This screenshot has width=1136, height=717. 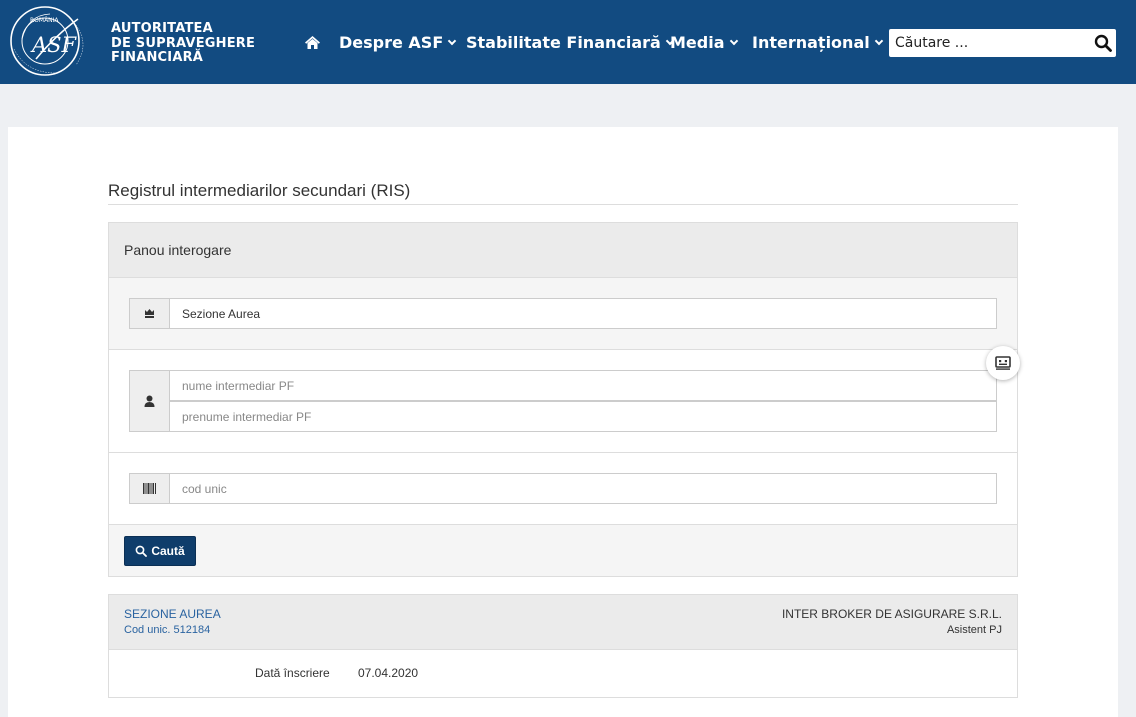 What do you see at coordinates (891, 614) in the screenshot?
I see `result-company-name: INTER BROKER DE ASIGURARE S.R.L.` at bounding box center [891, 614].